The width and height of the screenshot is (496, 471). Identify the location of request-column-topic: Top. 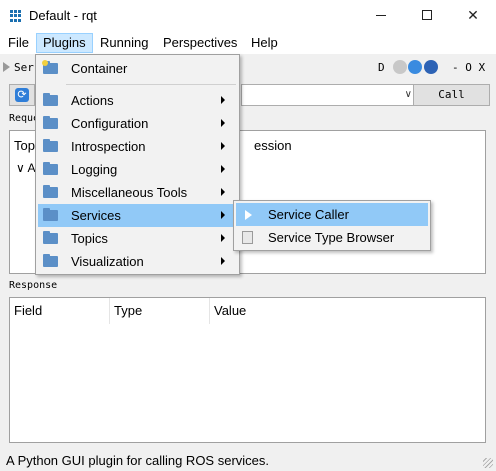
(24, 145).